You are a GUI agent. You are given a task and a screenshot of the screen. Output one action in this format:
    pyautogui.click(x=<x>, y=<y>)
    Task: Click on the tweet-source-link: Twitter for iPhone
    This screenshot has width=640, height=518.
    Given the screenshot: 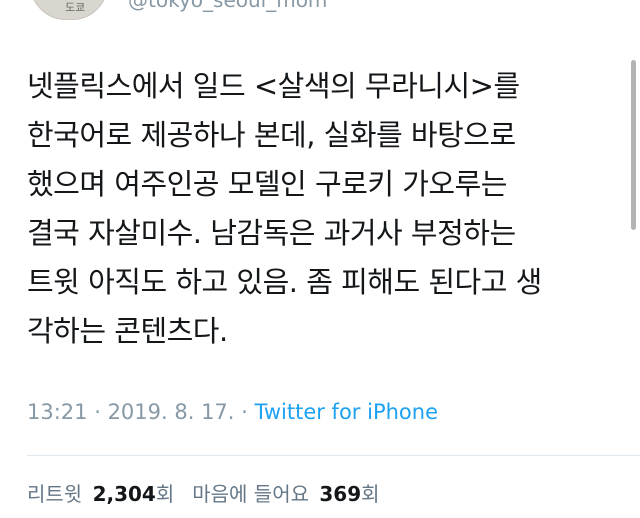 What is the action you would take?
    pyautogui.click(x=347, y=412)
    